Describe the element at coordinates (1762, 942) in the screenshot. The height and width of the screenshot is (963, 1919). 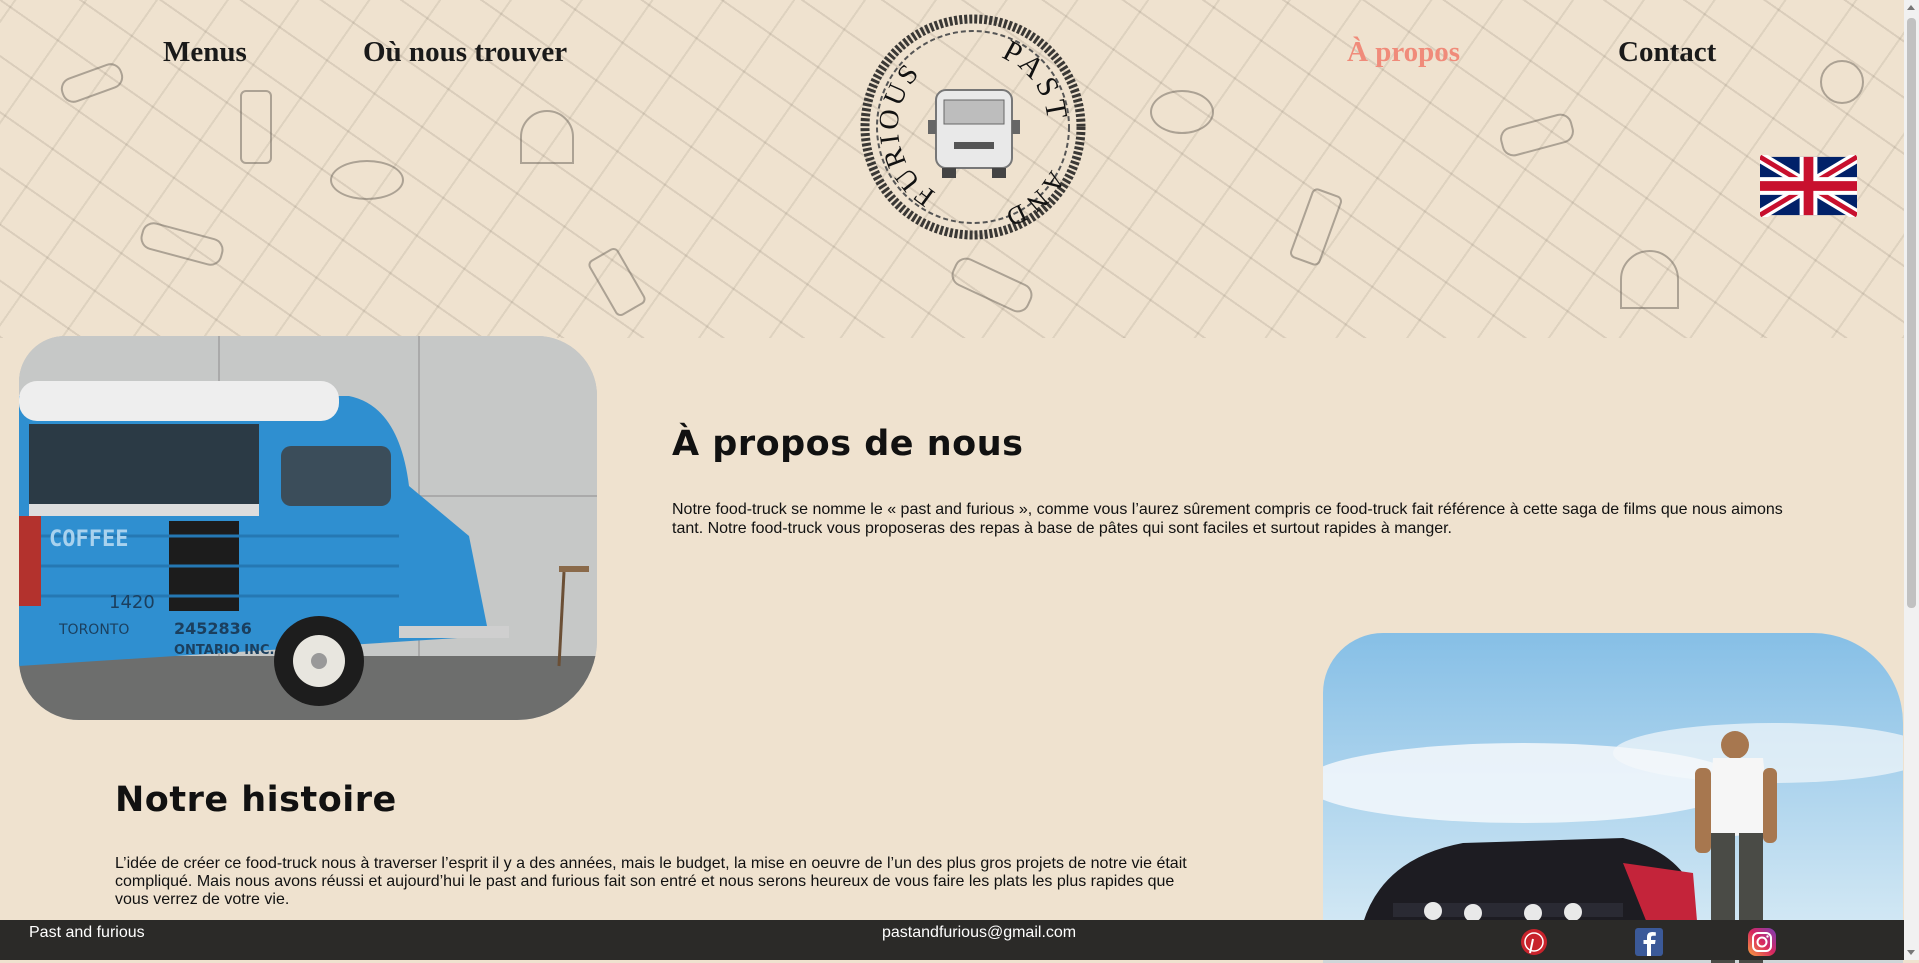
I see `instagram-icon` at that location.